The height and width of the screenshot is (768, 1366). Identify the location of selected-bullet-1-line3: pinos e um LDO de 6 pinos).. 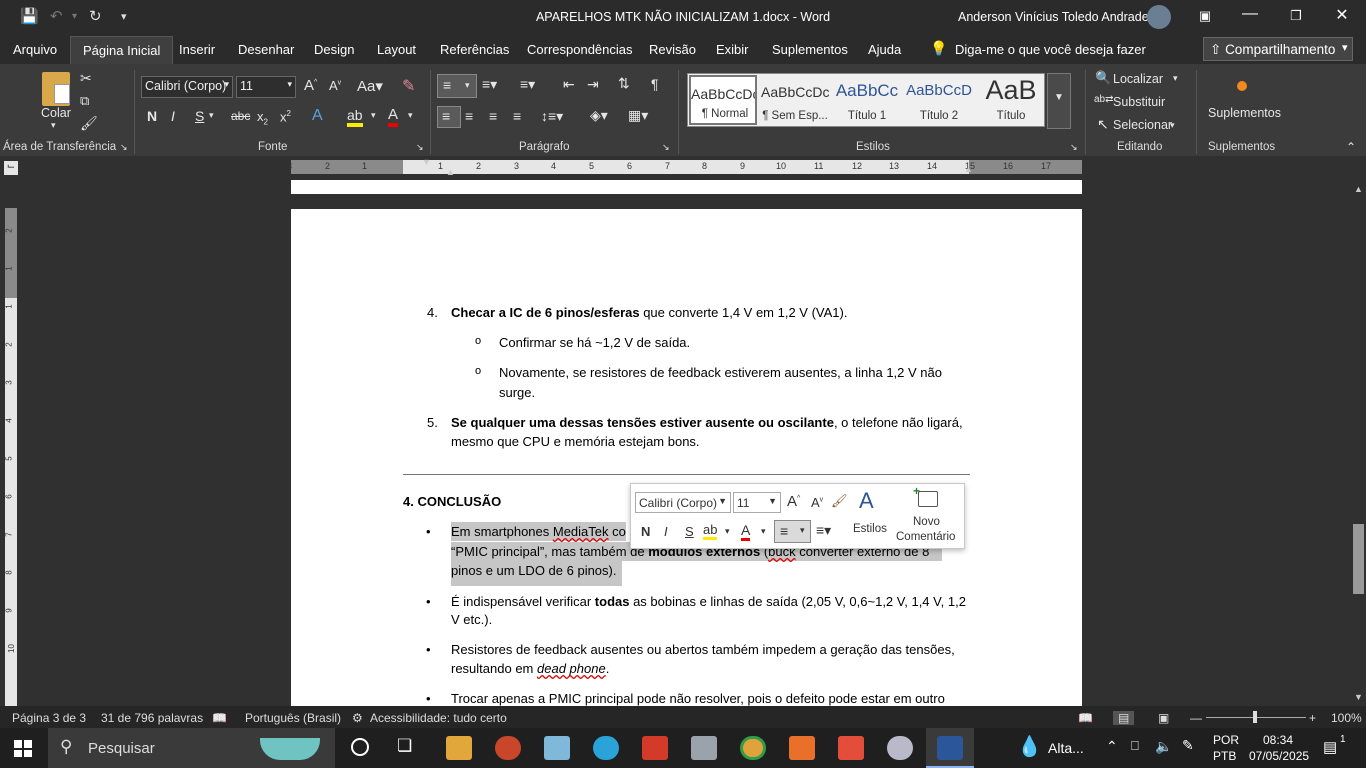
(537, 573).